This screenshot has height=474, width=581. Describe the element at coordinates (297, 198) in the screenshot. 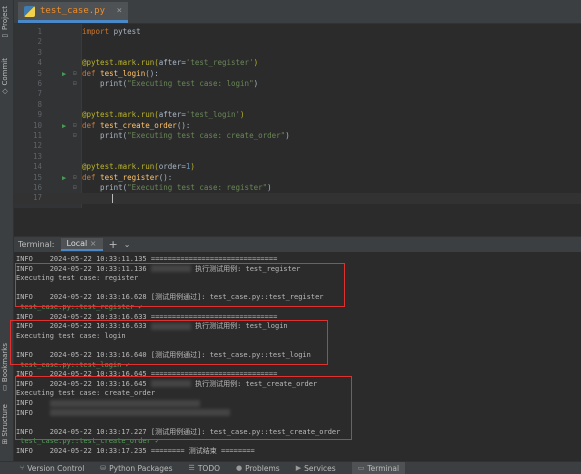

I see `code-line: 17` at that location.